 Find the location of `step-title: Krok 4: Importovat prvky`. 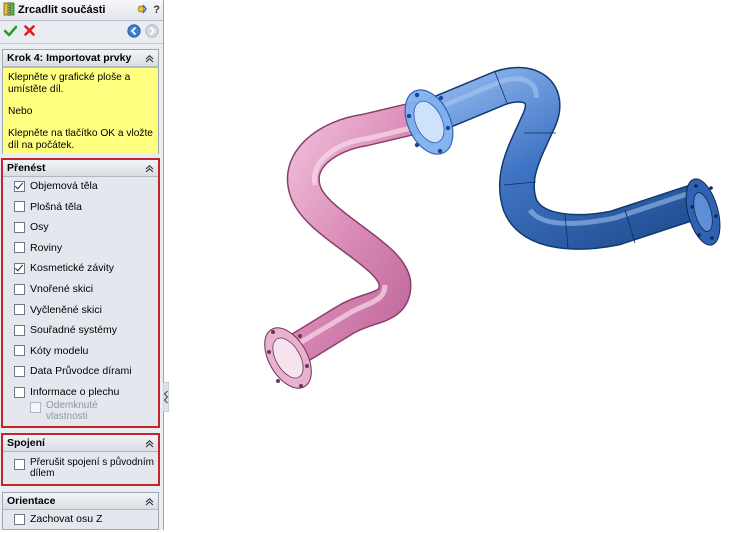

step-title: Krok 4: Importovat prvky is located at coordinates (69, 58).